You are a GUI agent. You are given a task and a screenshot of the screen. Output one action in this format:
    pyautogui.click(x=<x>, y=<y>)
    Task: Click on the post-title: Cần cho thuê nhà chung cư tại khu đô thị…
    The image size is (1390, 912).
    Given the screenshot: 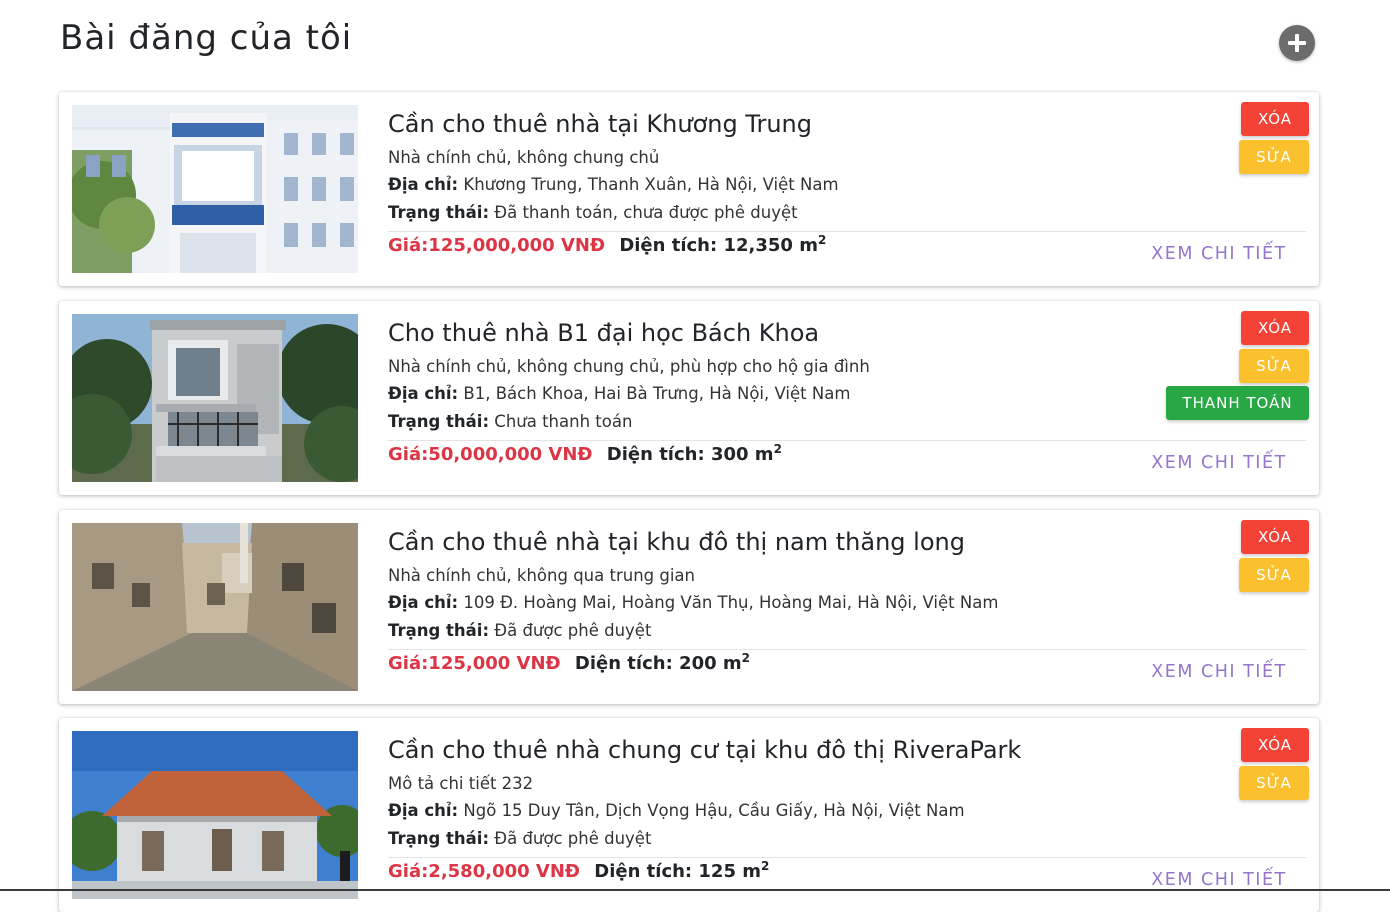 What is the action you would take?
    pyautogui.click(x=704, y=750)
    